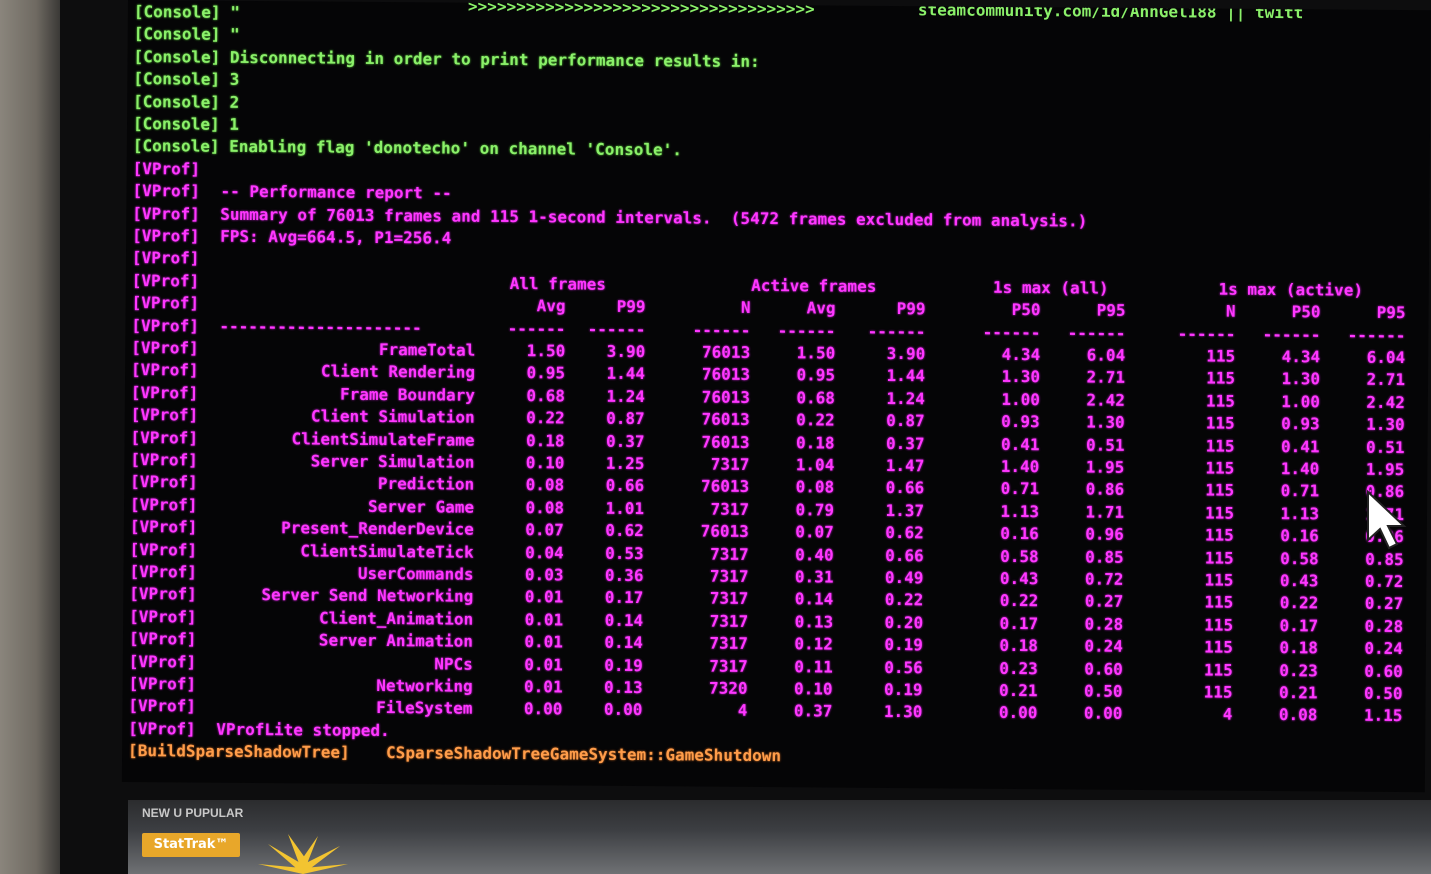  I want to click on row-label: NPCs, so click(453, 664).